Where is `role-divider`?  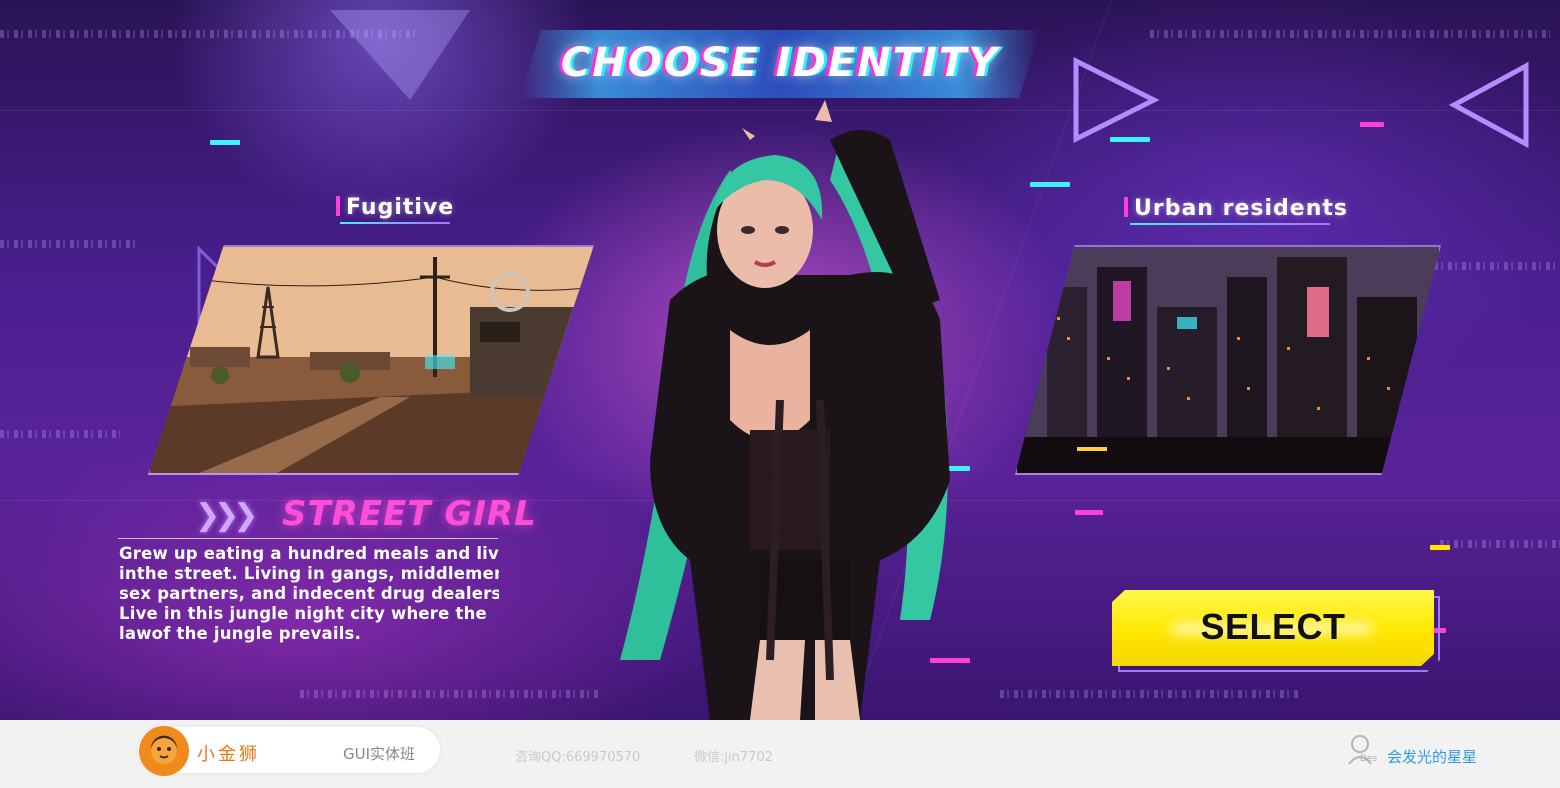
role-divider is located at coordinates (308, 538).